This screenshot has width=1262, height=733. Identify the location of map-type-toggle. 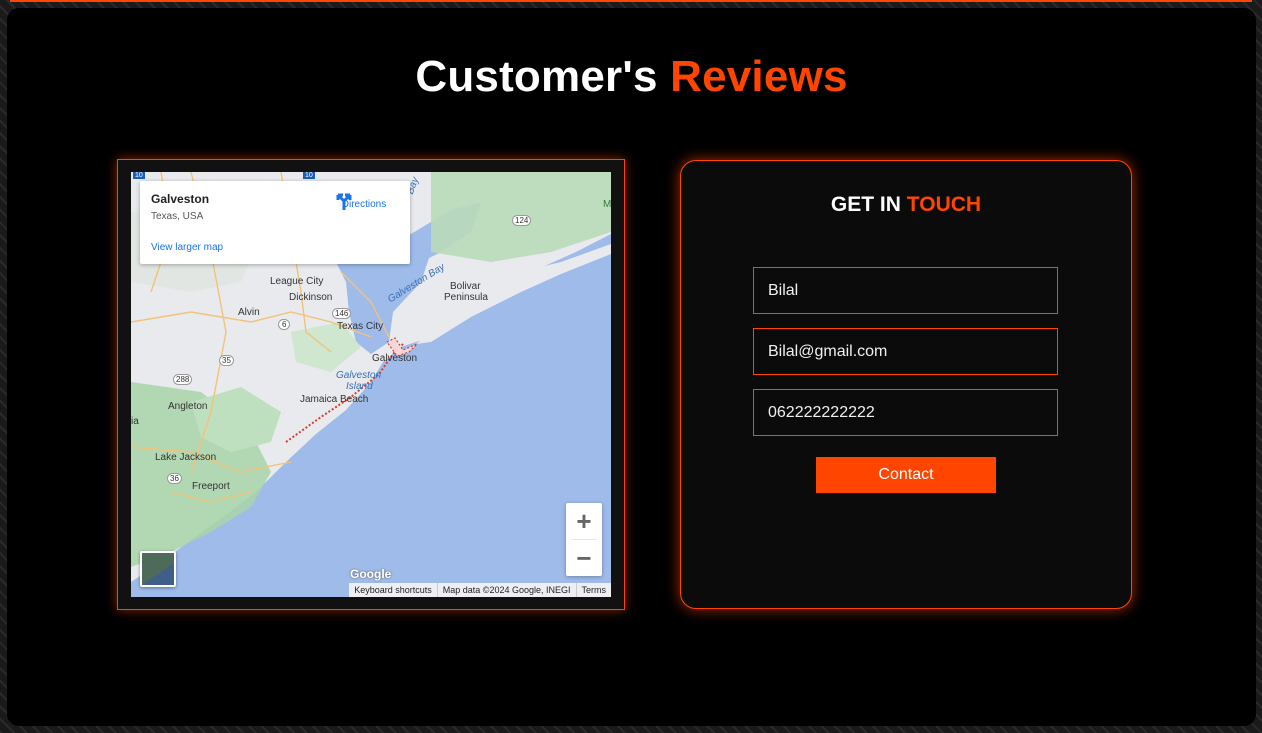
(158, 569).